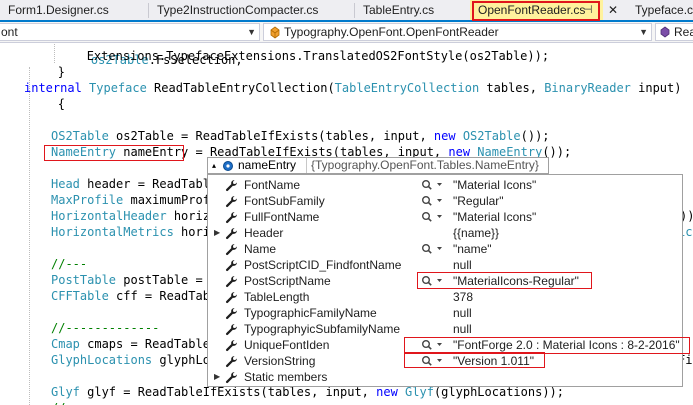 This screenshot has height=405, width=693. I want to click on collapse-icon: ▴, so click(214, 165).